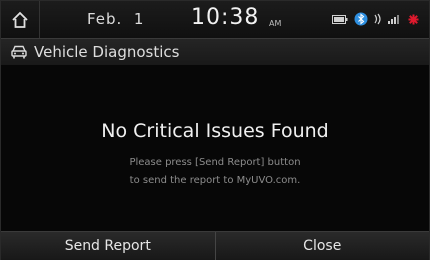 This screenshot has height=260, width=430. I want to click on send-report-button: Send Report, so click(108, 246).